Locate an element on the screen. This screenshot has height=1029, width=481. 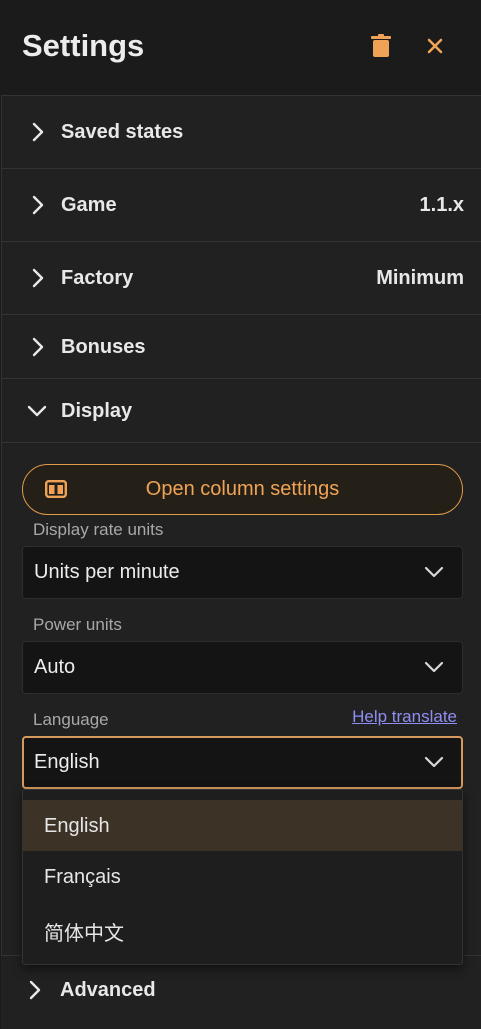
trash-icon is located at coordinates (381, 45).